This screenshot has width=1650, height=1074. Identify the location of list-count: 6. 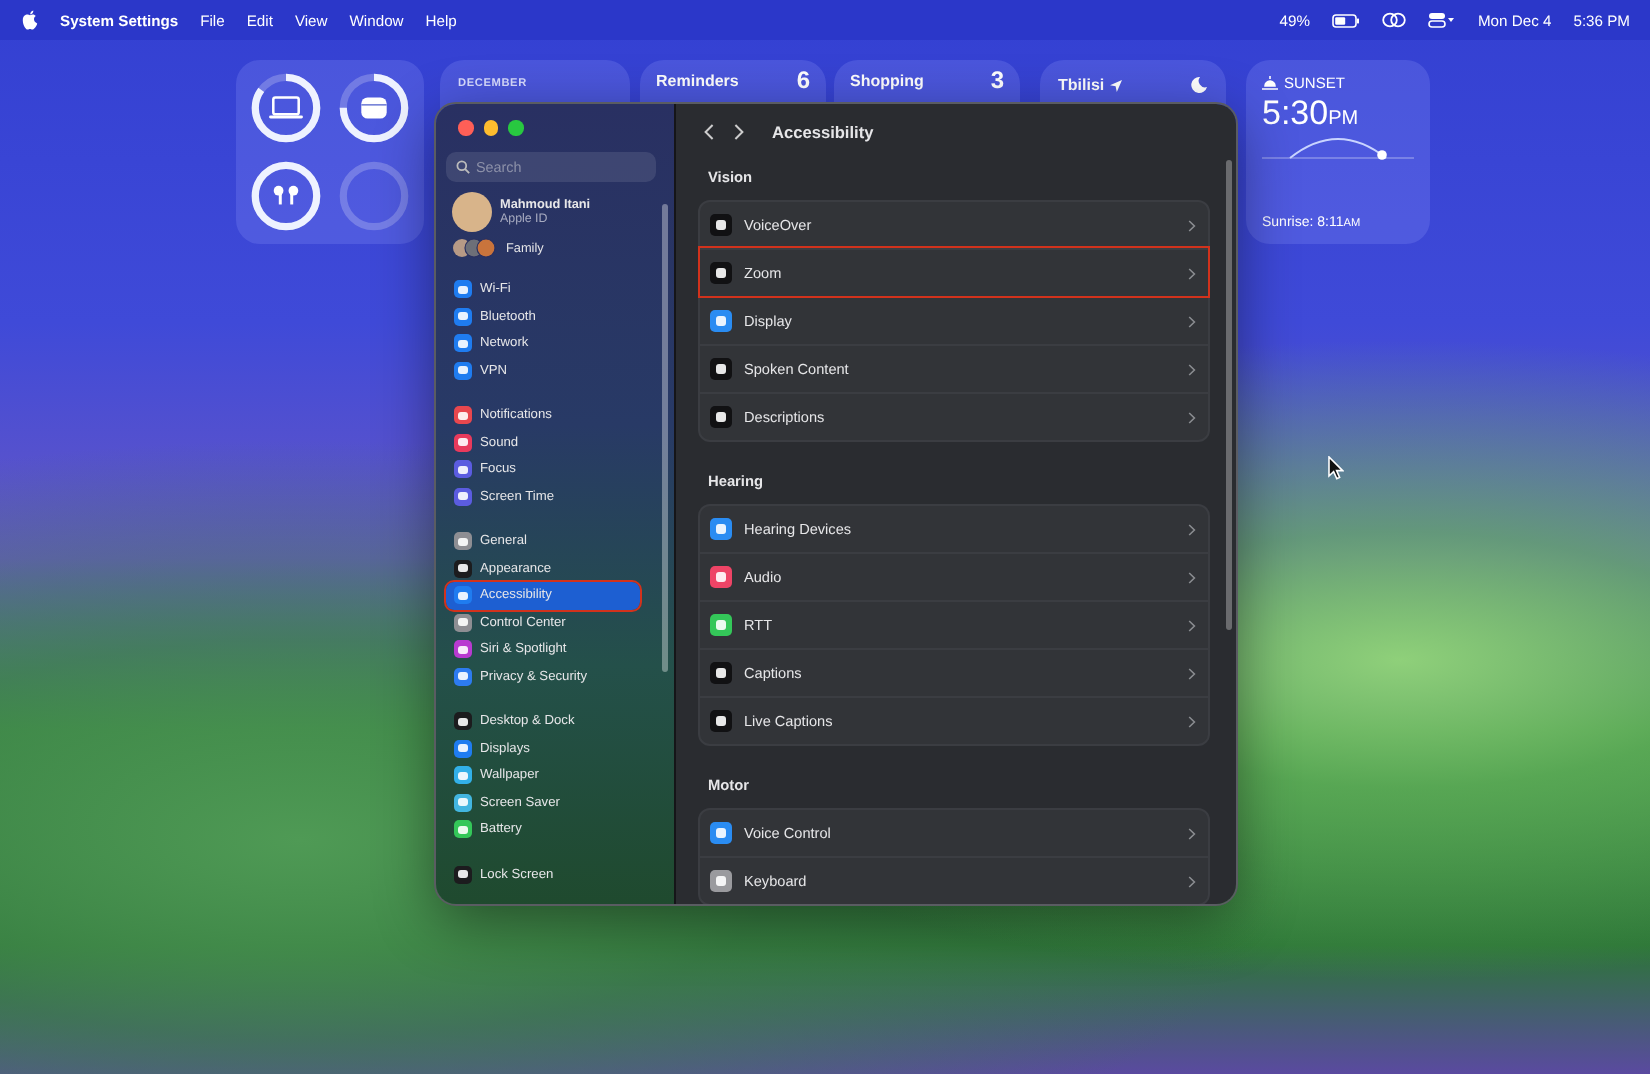
(803, 81).